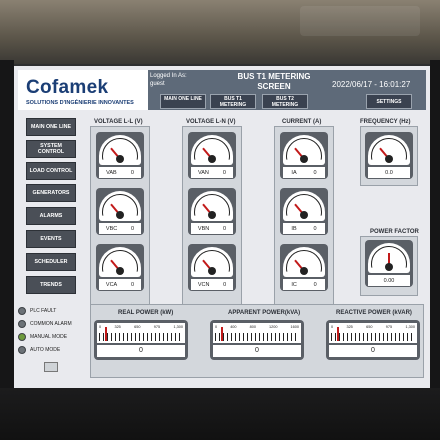  I want to click on gauge-value: 0.0, so click(389, 172).